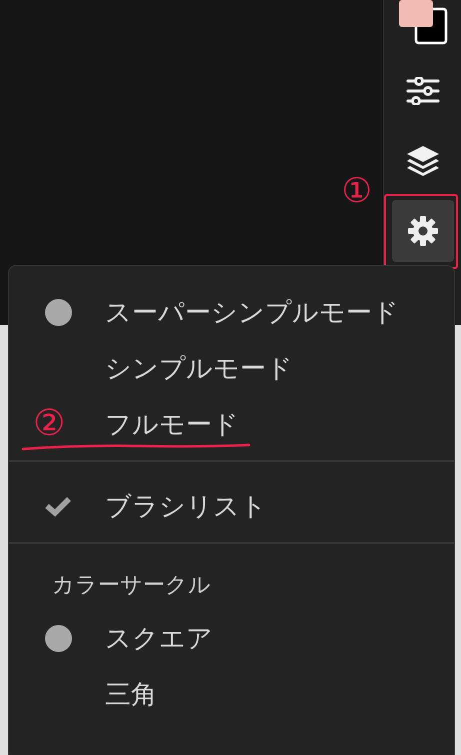 The width and height of the screenshot is (461, 755). What do you see at coordinates (423, 91) in the screenshot?
I see `sliders-icon` at bounding box center [423, 91].